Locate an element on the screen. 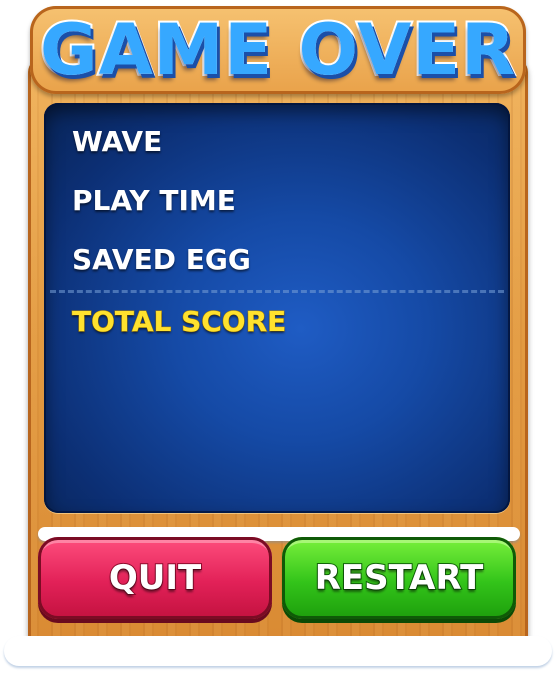 The image size is (556, 676). restart-button-label: RESTART is located at coordinates (399, 578).